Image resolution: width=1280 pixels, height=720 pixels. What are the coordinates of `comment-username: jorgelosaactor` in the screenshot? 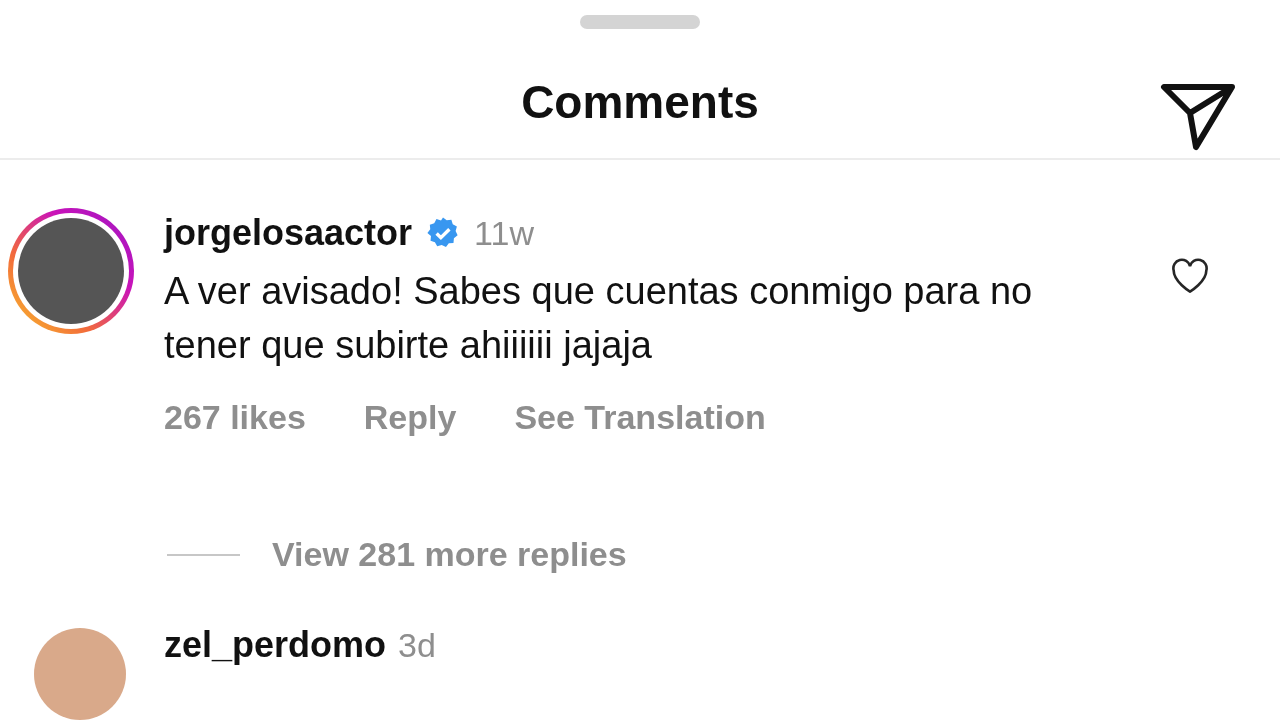 It's located at (288, 233).